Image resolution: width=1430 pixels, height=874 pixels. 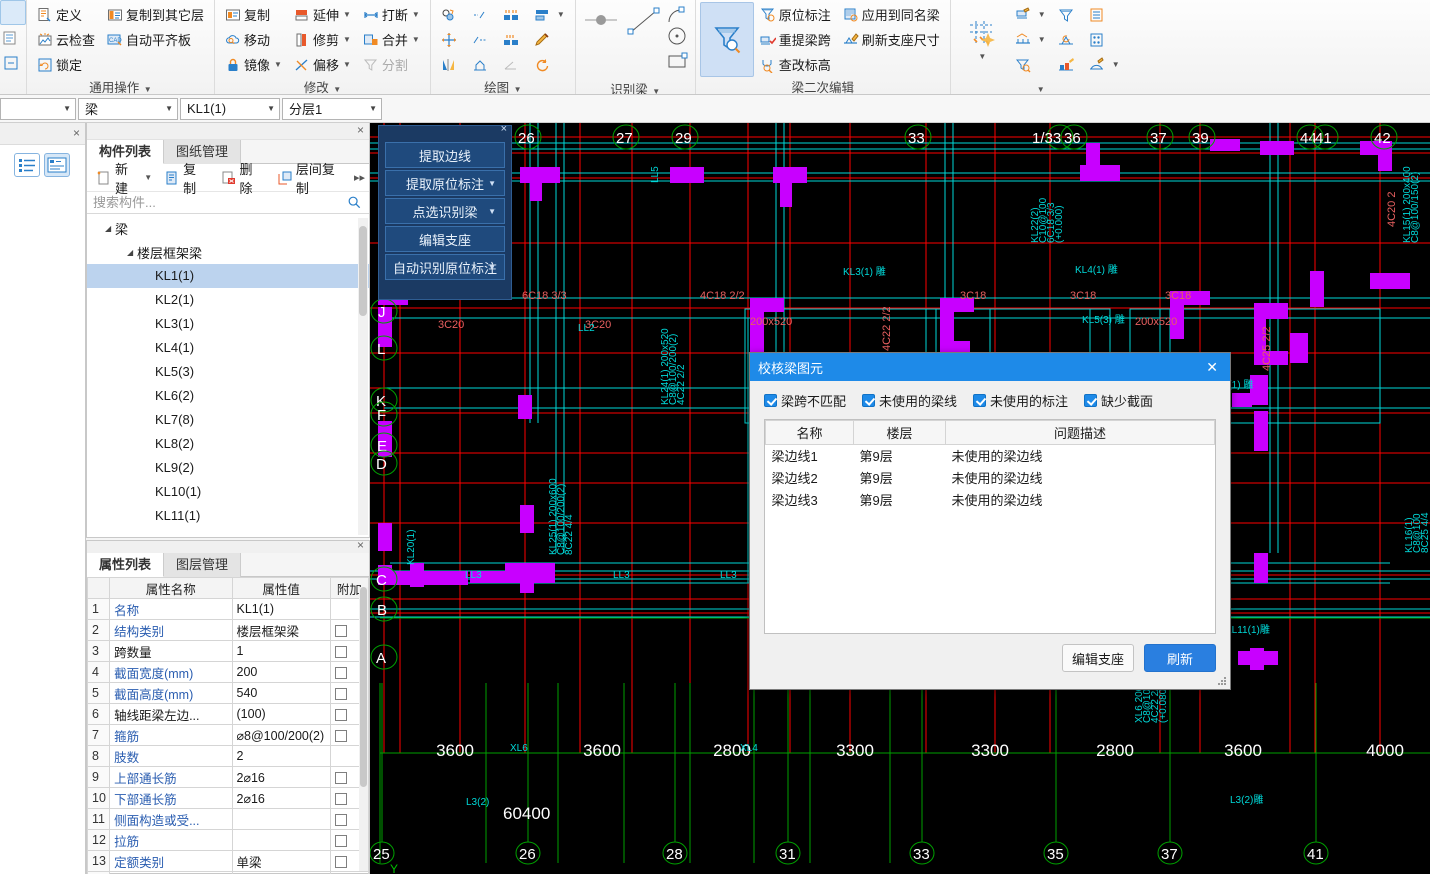 I want to click on property-row: 1 名称 KL1(1), so click(x=228, y=609).